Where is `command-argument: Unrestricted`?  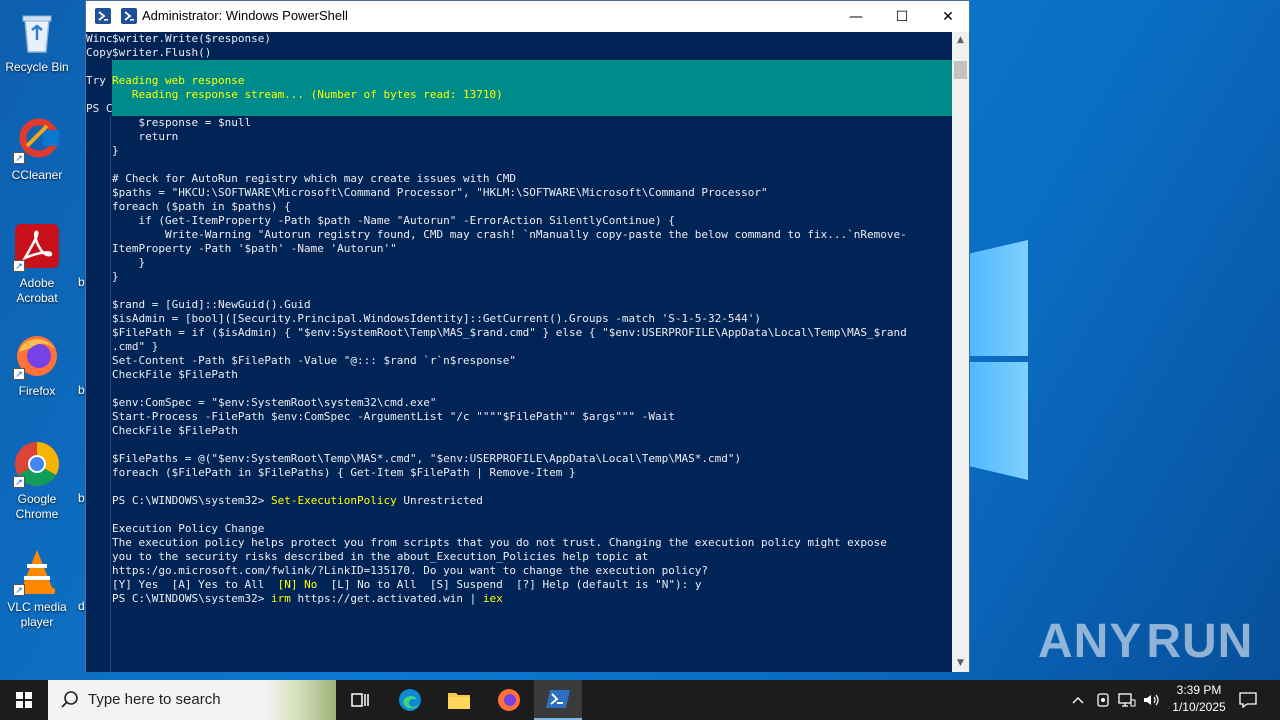
command-argument: Unrestricted is located at coordinates (439, 500).